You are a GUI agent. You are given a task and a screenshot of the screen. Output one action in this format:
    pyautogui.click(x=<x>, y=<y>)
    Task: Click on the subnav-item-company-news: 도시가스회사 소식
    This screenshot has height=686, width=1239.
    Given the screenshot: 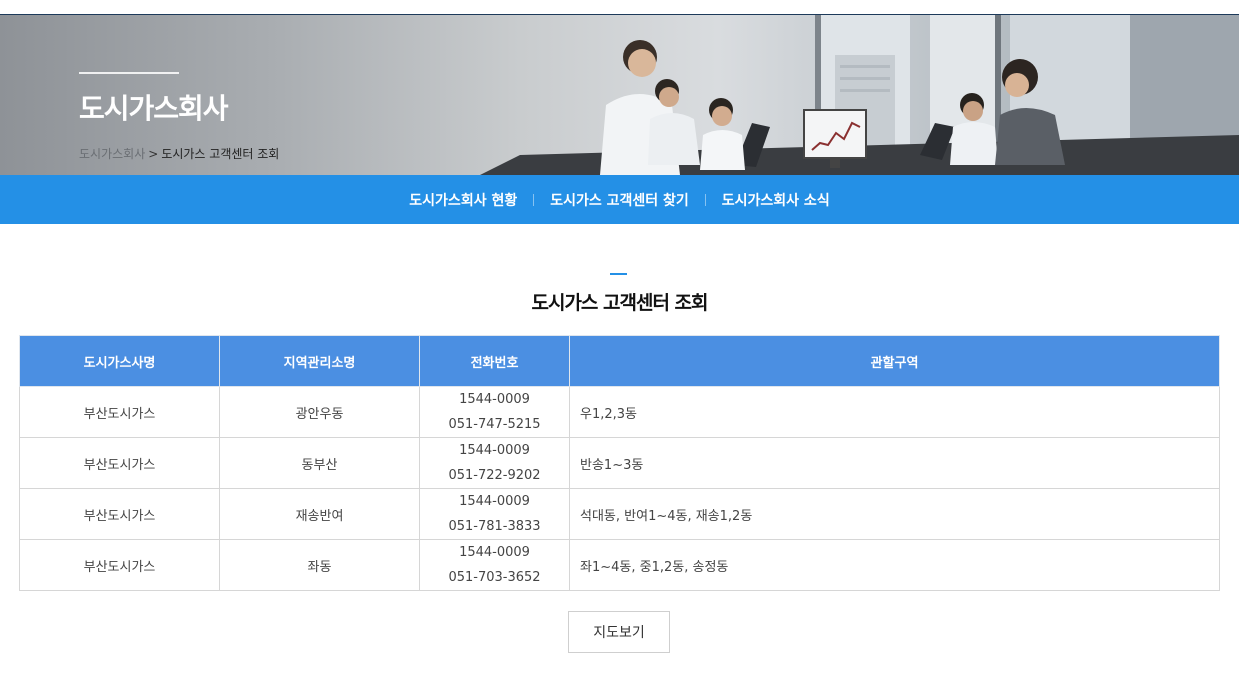 What is the action you would take?
    pyautogui.click(x=776, y=200)
    